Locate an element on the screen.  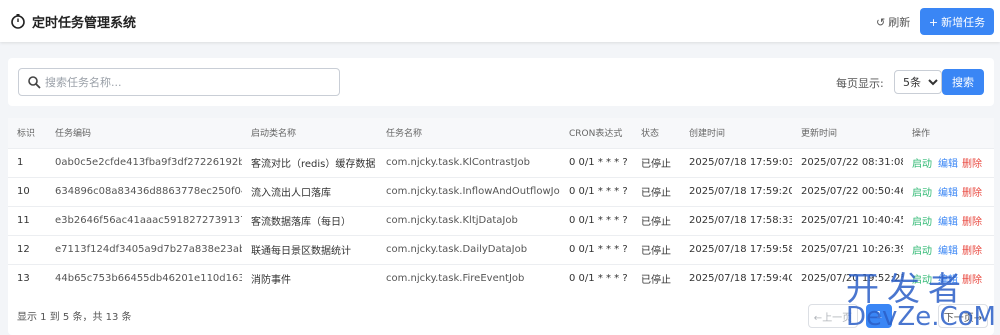
cell-class-name: 流入流出人口落库 is located at coordinates (309, 191).